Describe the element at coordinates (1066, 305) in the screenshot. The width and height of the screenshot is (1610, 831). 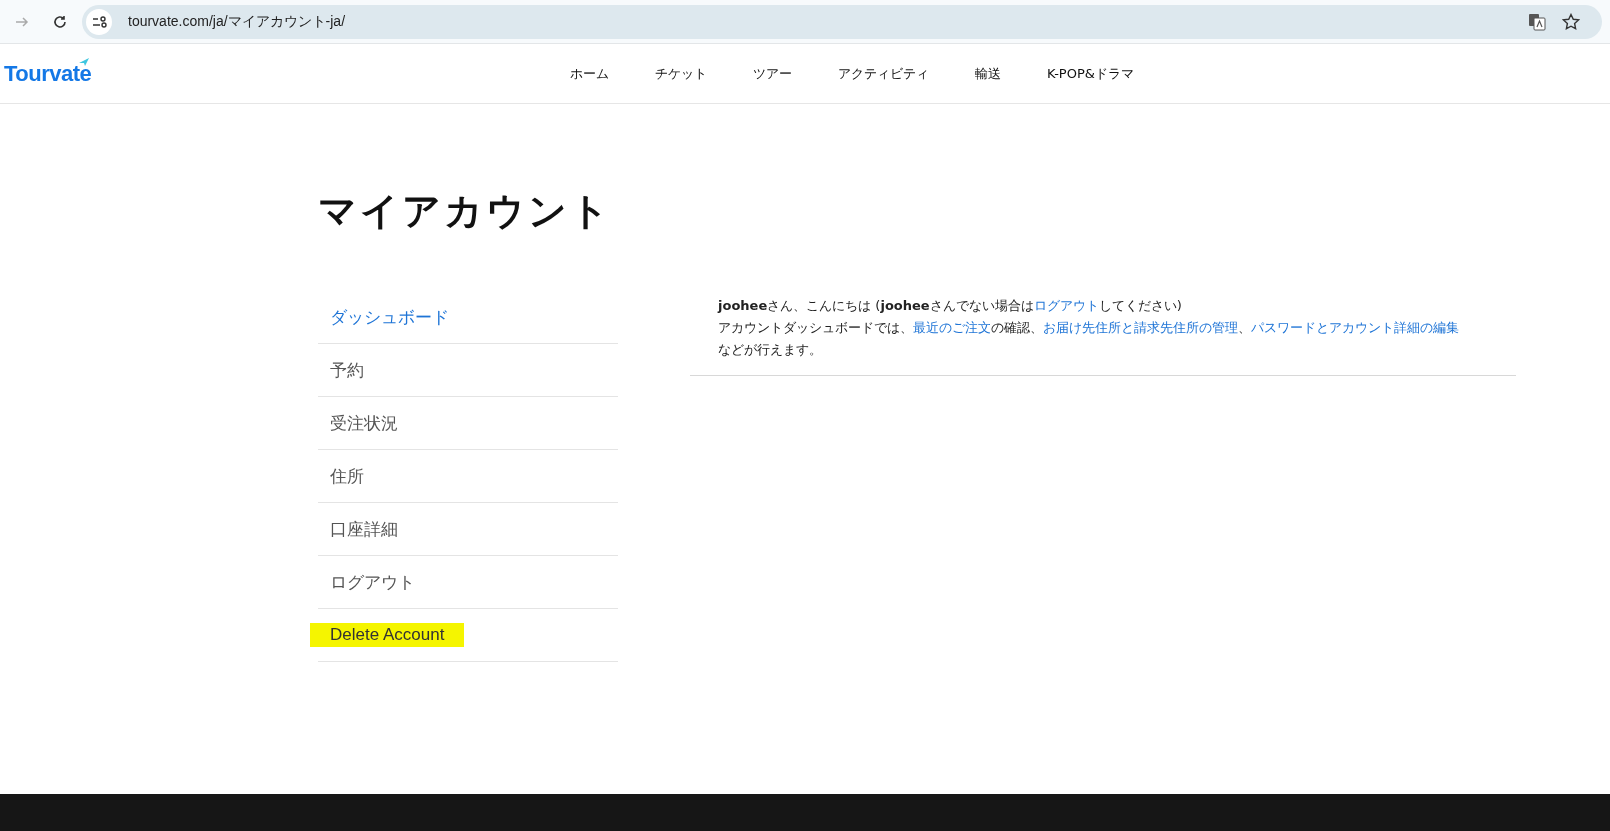
I see `text-link: ログアウト` at that location.